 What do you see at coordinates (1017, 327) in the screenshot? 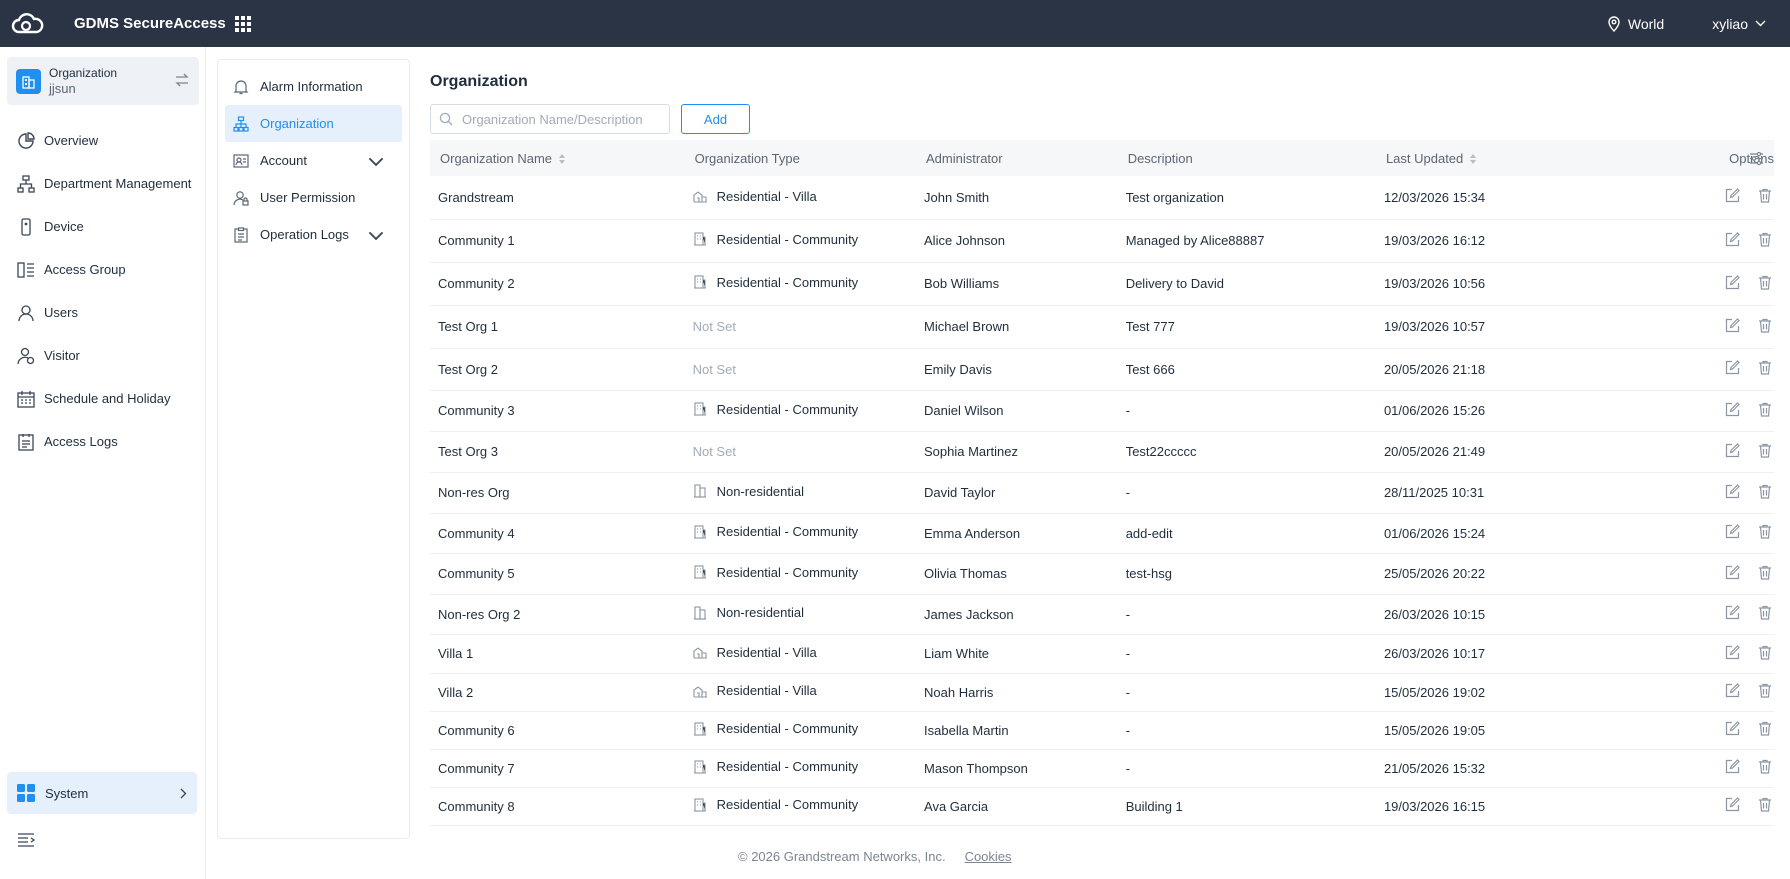
I see `cell-administrator: Michael Brown` at bounding box center [1017, 327].